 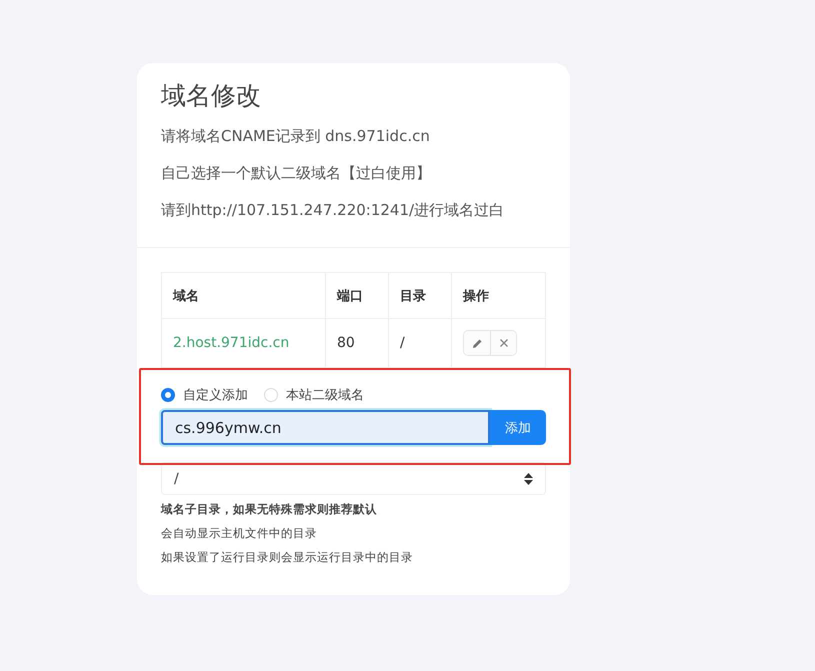 I want to click on add-button: 添加, so click(x=518, y=427).